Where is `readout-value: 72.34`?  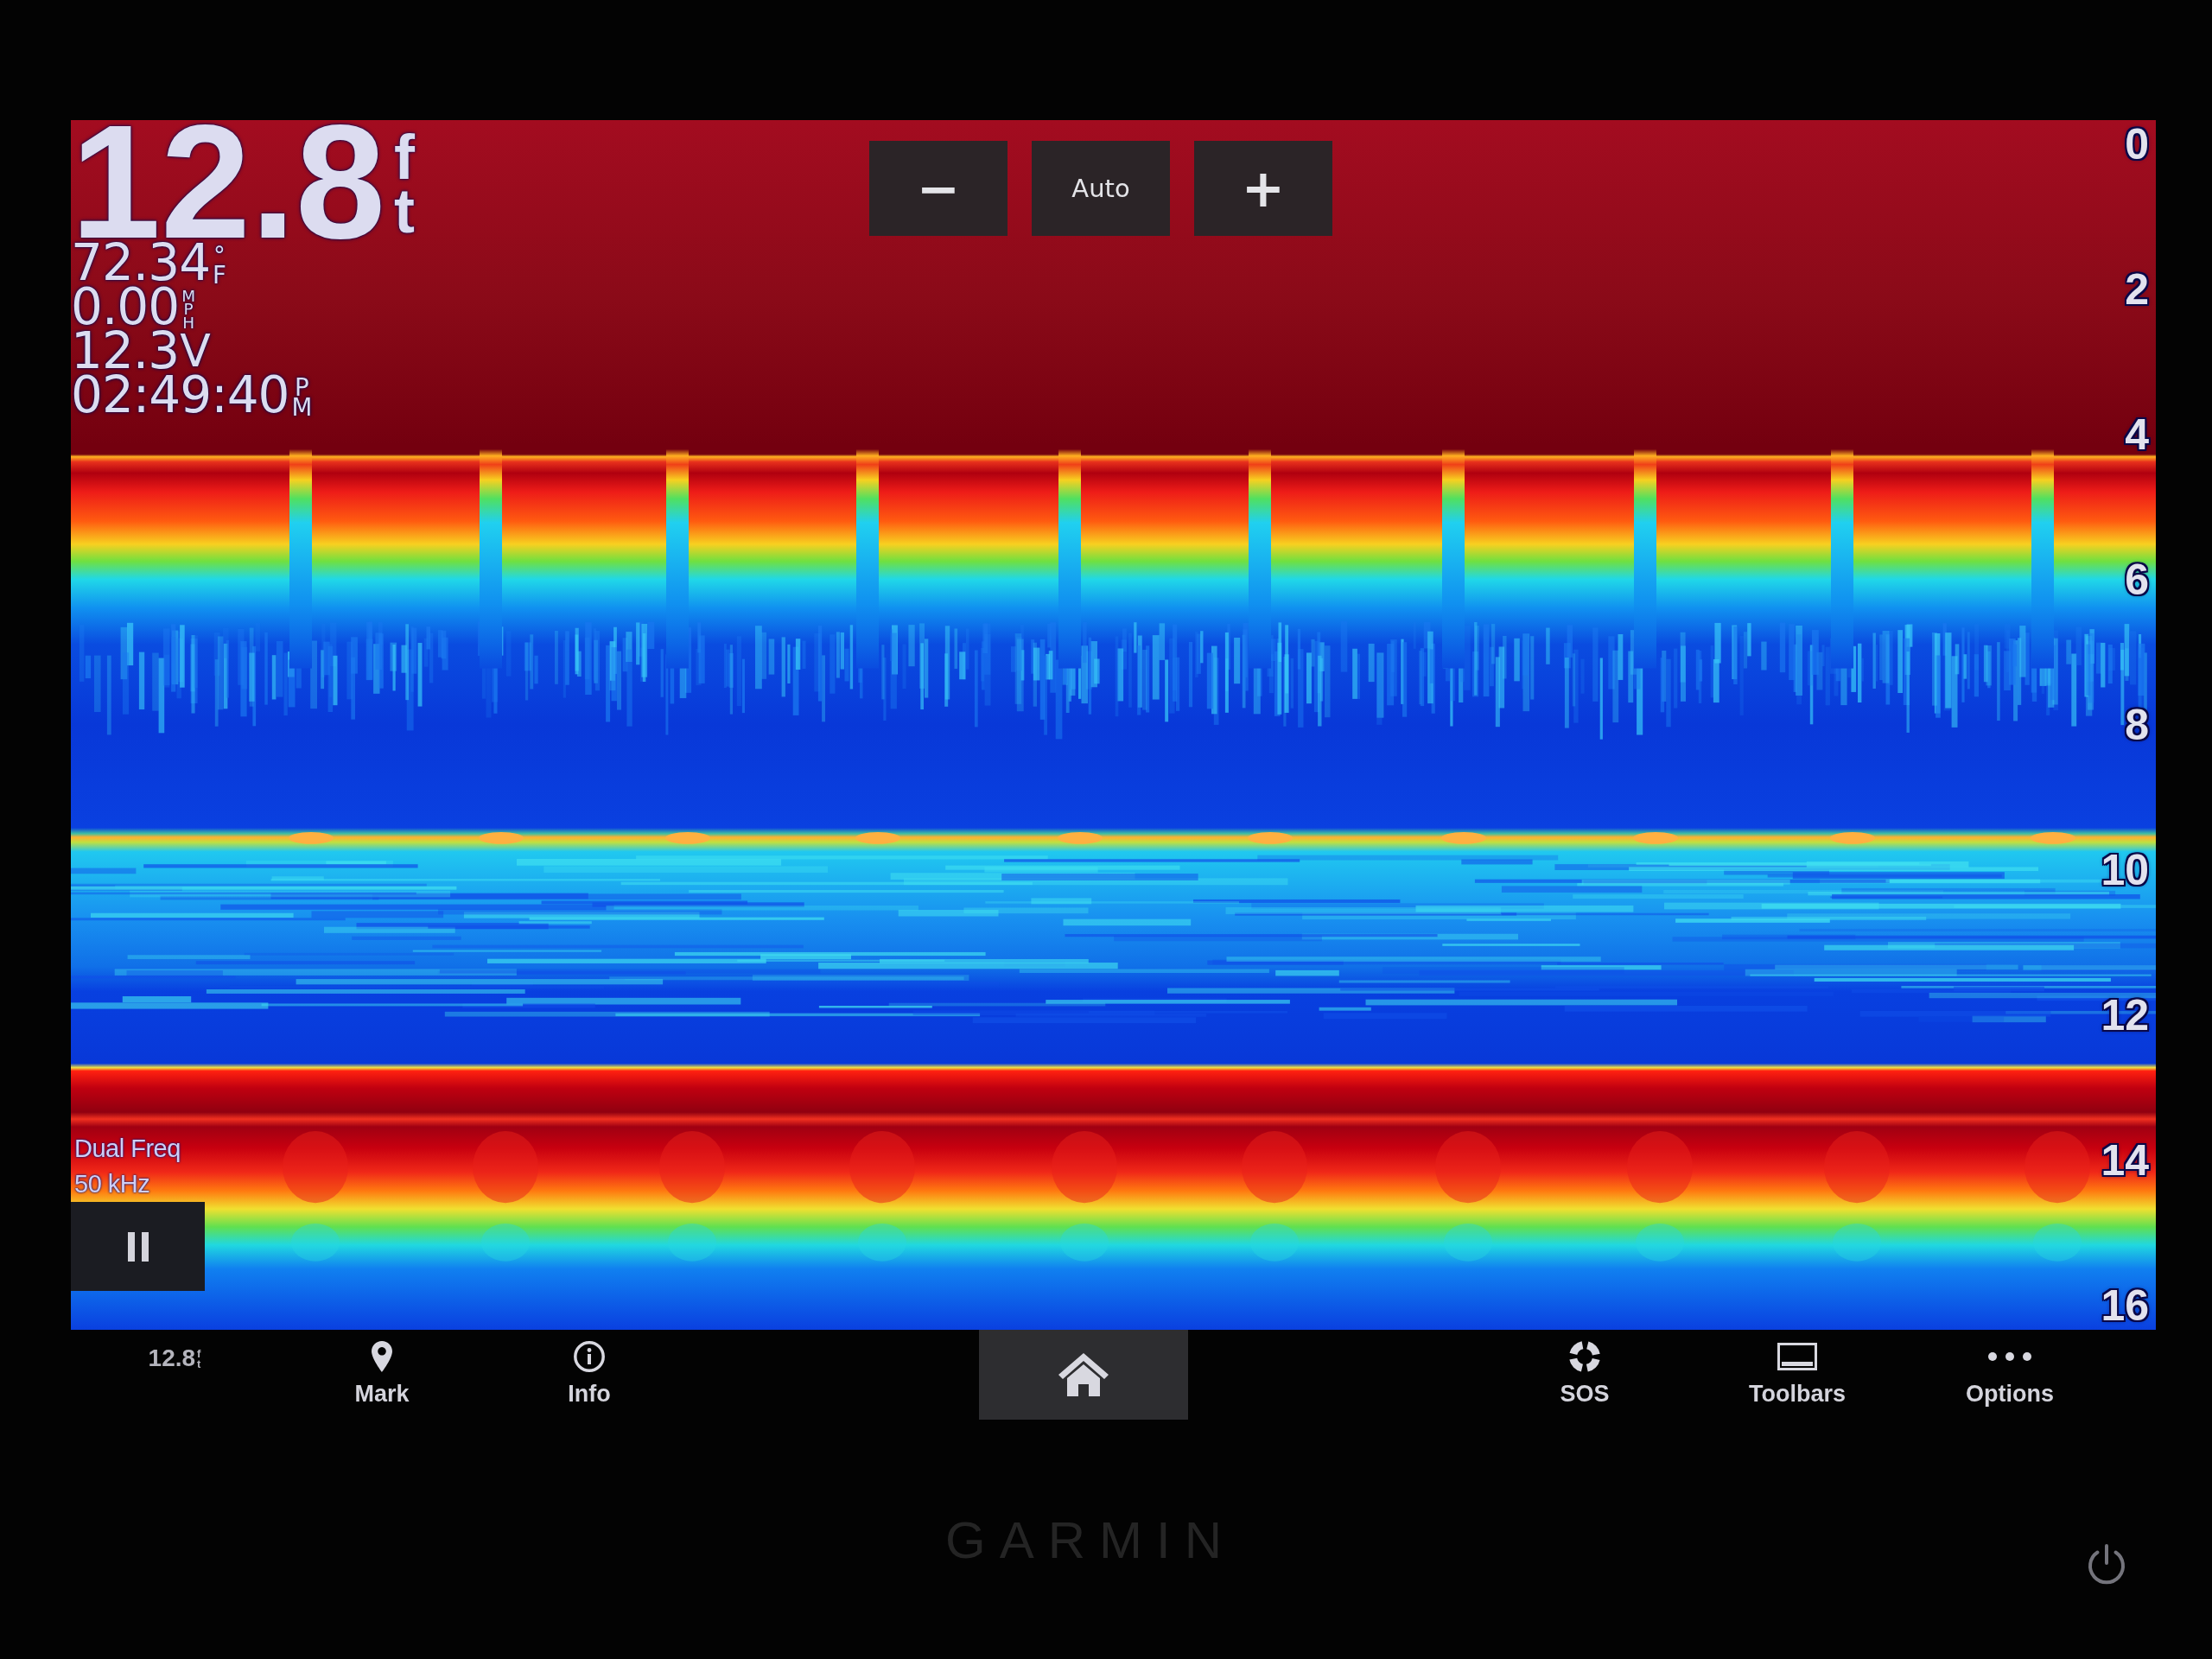 readout-value: 72.34 is located at coordinates (141, 263).